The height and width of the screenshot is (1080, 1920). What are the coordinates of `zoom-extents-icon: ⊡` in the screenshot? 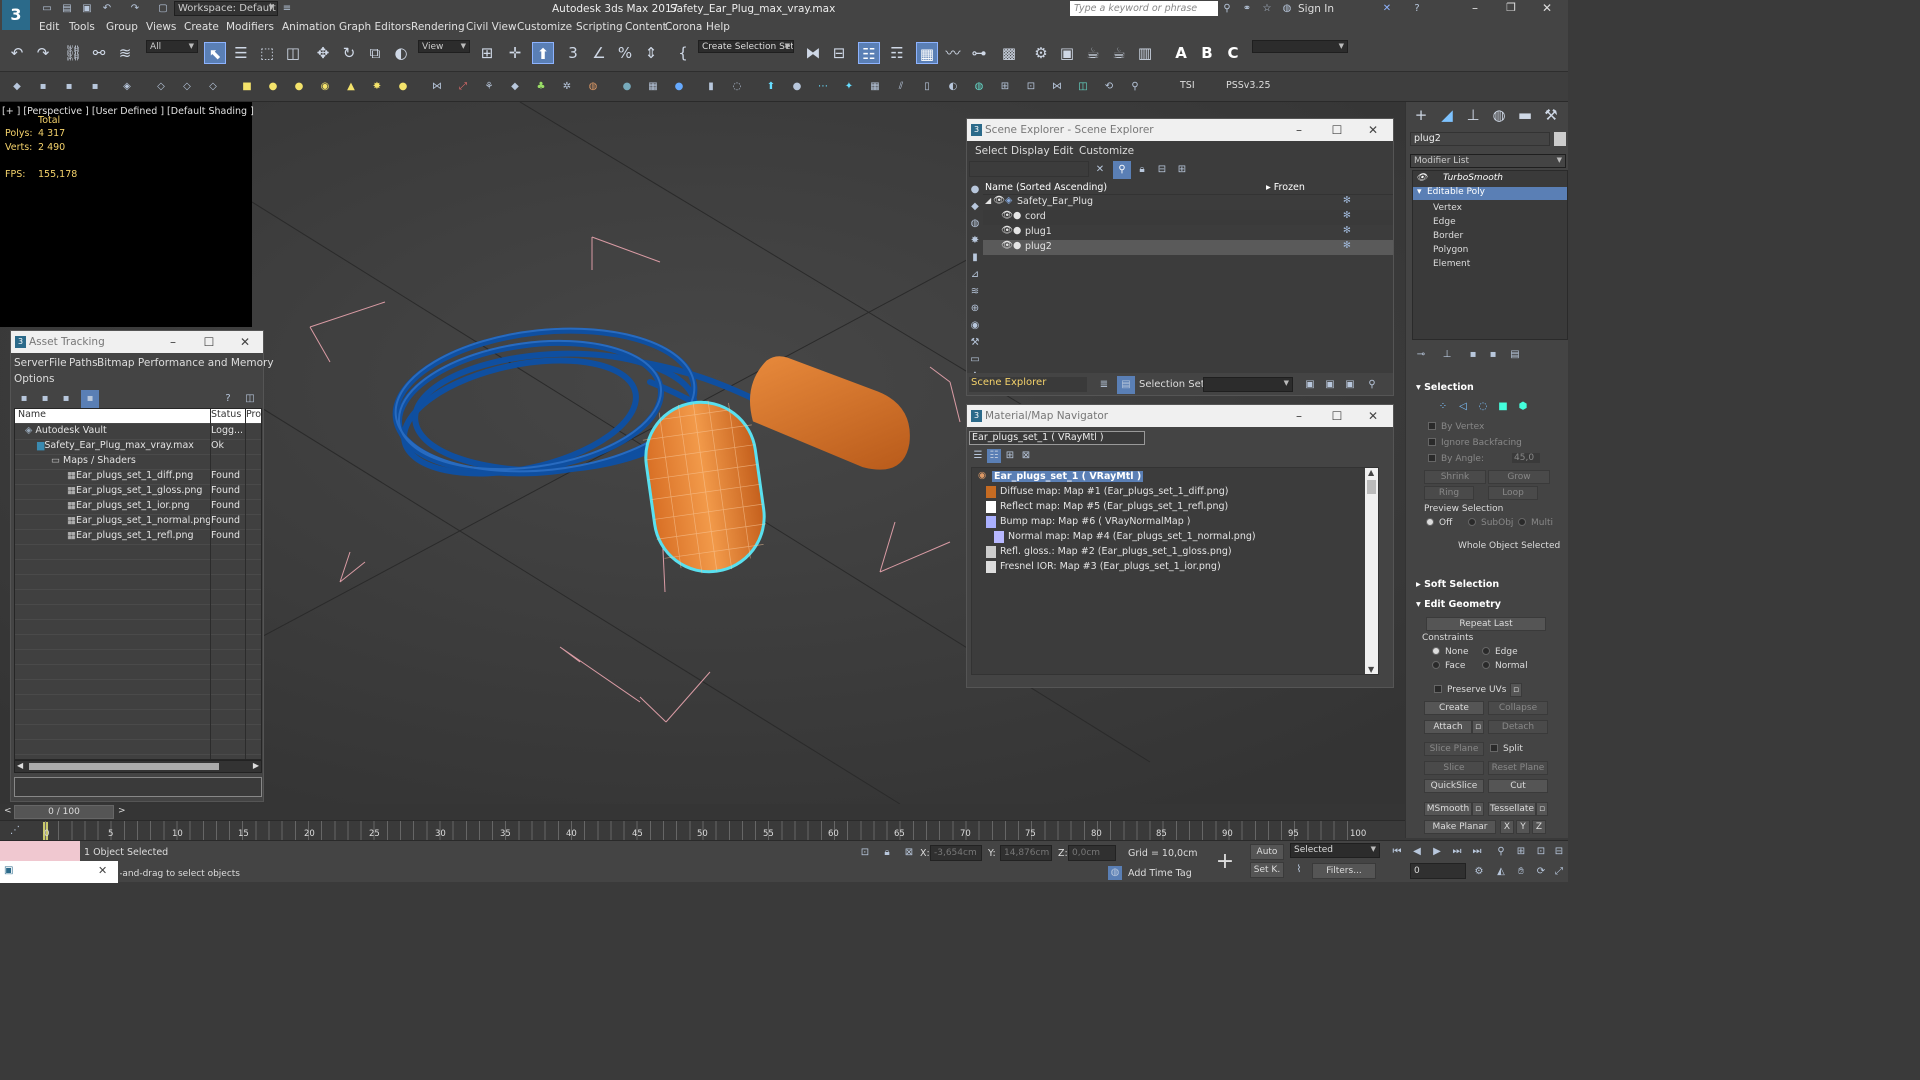 It's located at (1541, 852).